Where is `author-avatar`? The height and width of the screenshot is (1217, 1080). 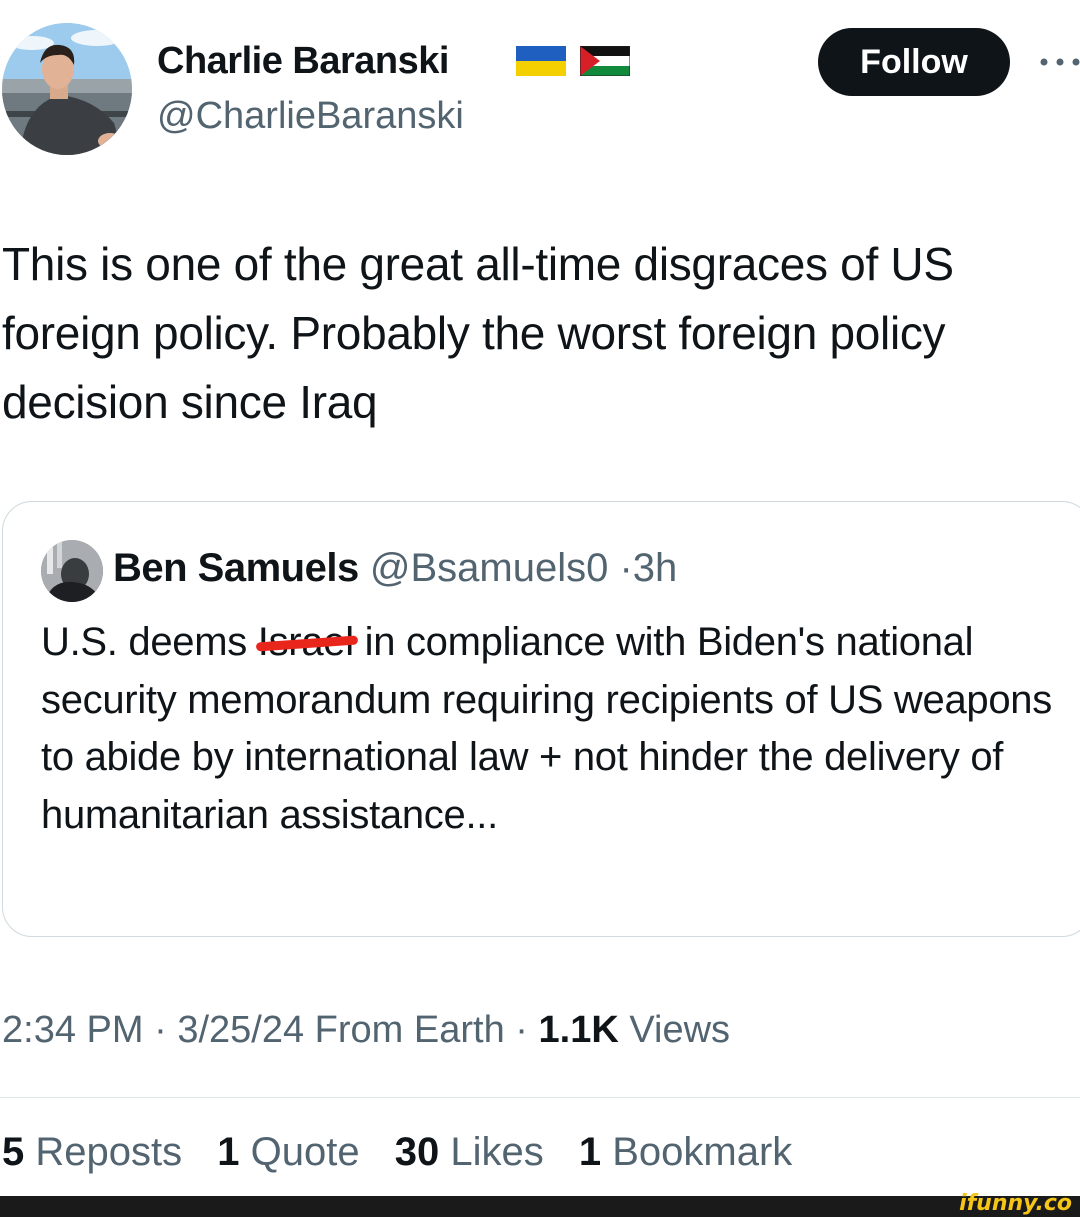 author-avatar is located at coordinates (67, 89).